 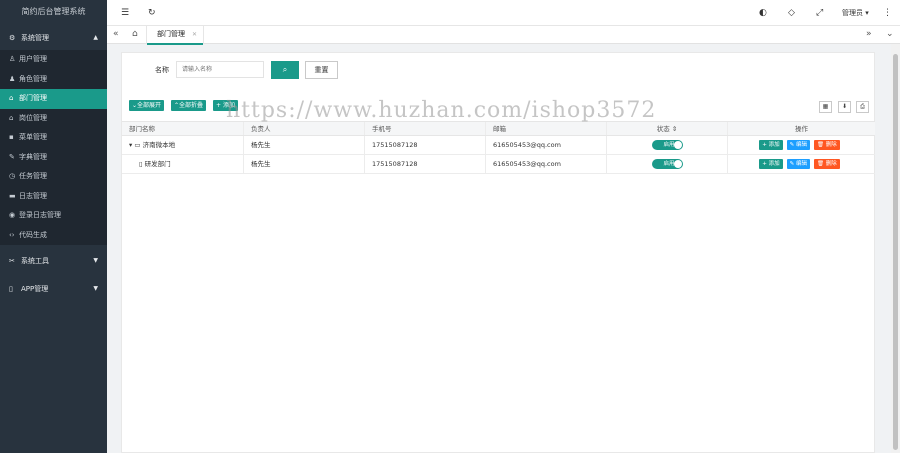 What do you see at coordinates (141, 164) in the screenshot?
I see `file-icon: ▯` at bounding box center [141, 164].